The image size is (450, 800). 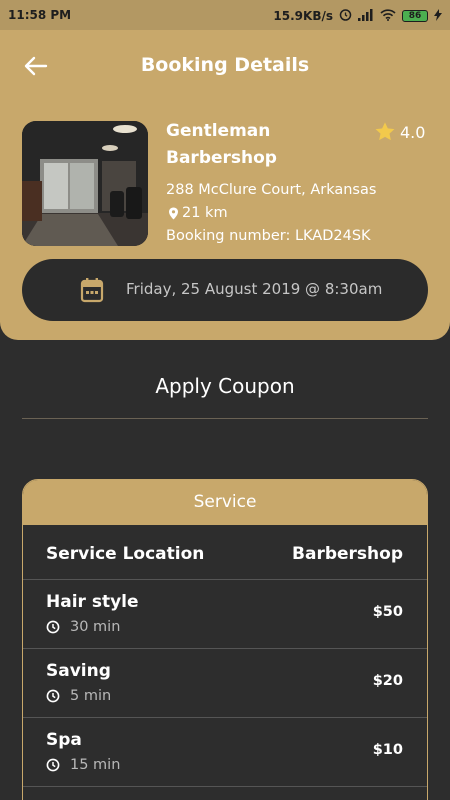 I want to click on network-speed: 15.9KB/s, so click(x=303, y=16).